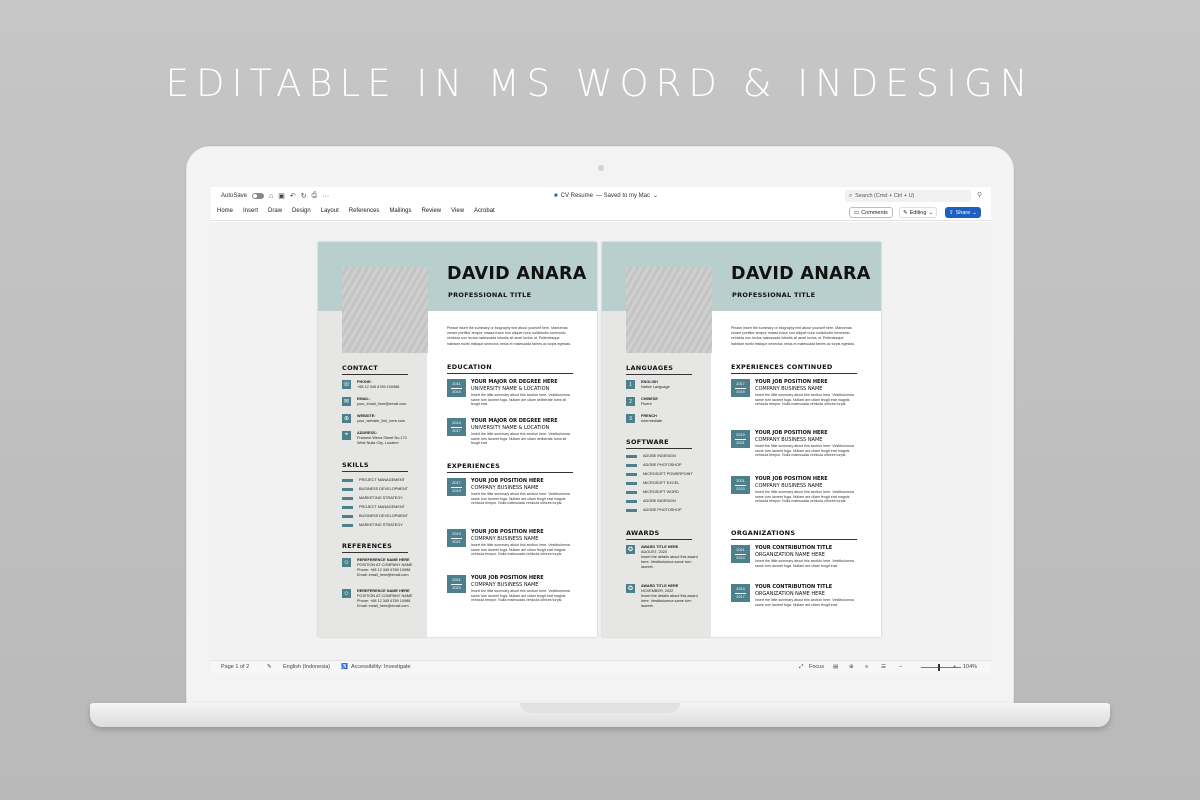 Image resolution: width=1200 pixels, height=800 pixels. I want to click on tab-mailings: Mailings, so click(400, 211).